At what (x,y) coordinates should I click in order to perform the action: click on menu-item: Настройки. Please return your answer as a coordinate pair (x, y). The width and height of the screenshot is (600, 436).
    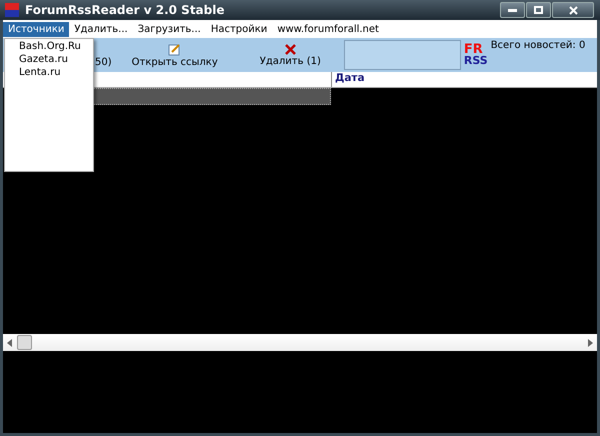
    Looking at the image, I should click on (239, 29).